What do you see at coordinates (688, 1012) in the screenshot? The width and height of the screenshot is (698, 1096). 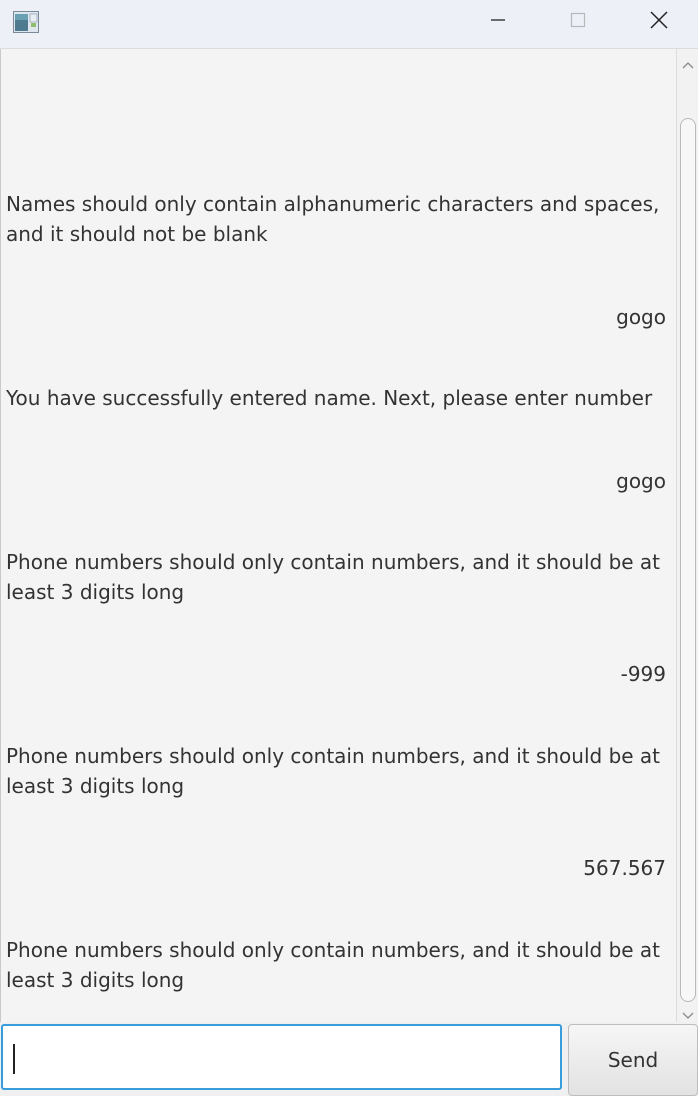 I see `scroll-down-arrow-icon` at bounding box center [688, 1012].